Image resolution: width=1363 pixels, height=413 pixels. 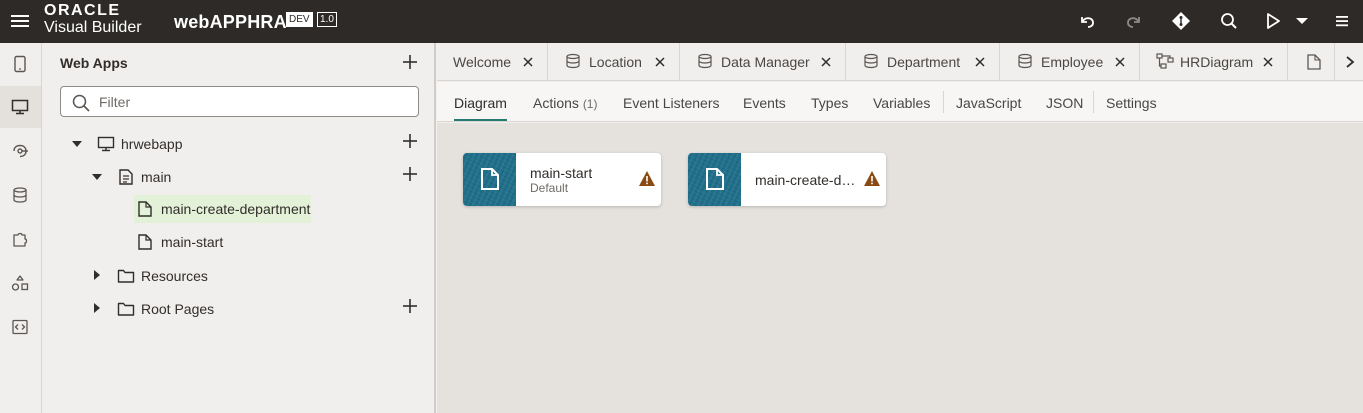 I want to click on hamburger-menu-icon, so click(x=20, y=21).